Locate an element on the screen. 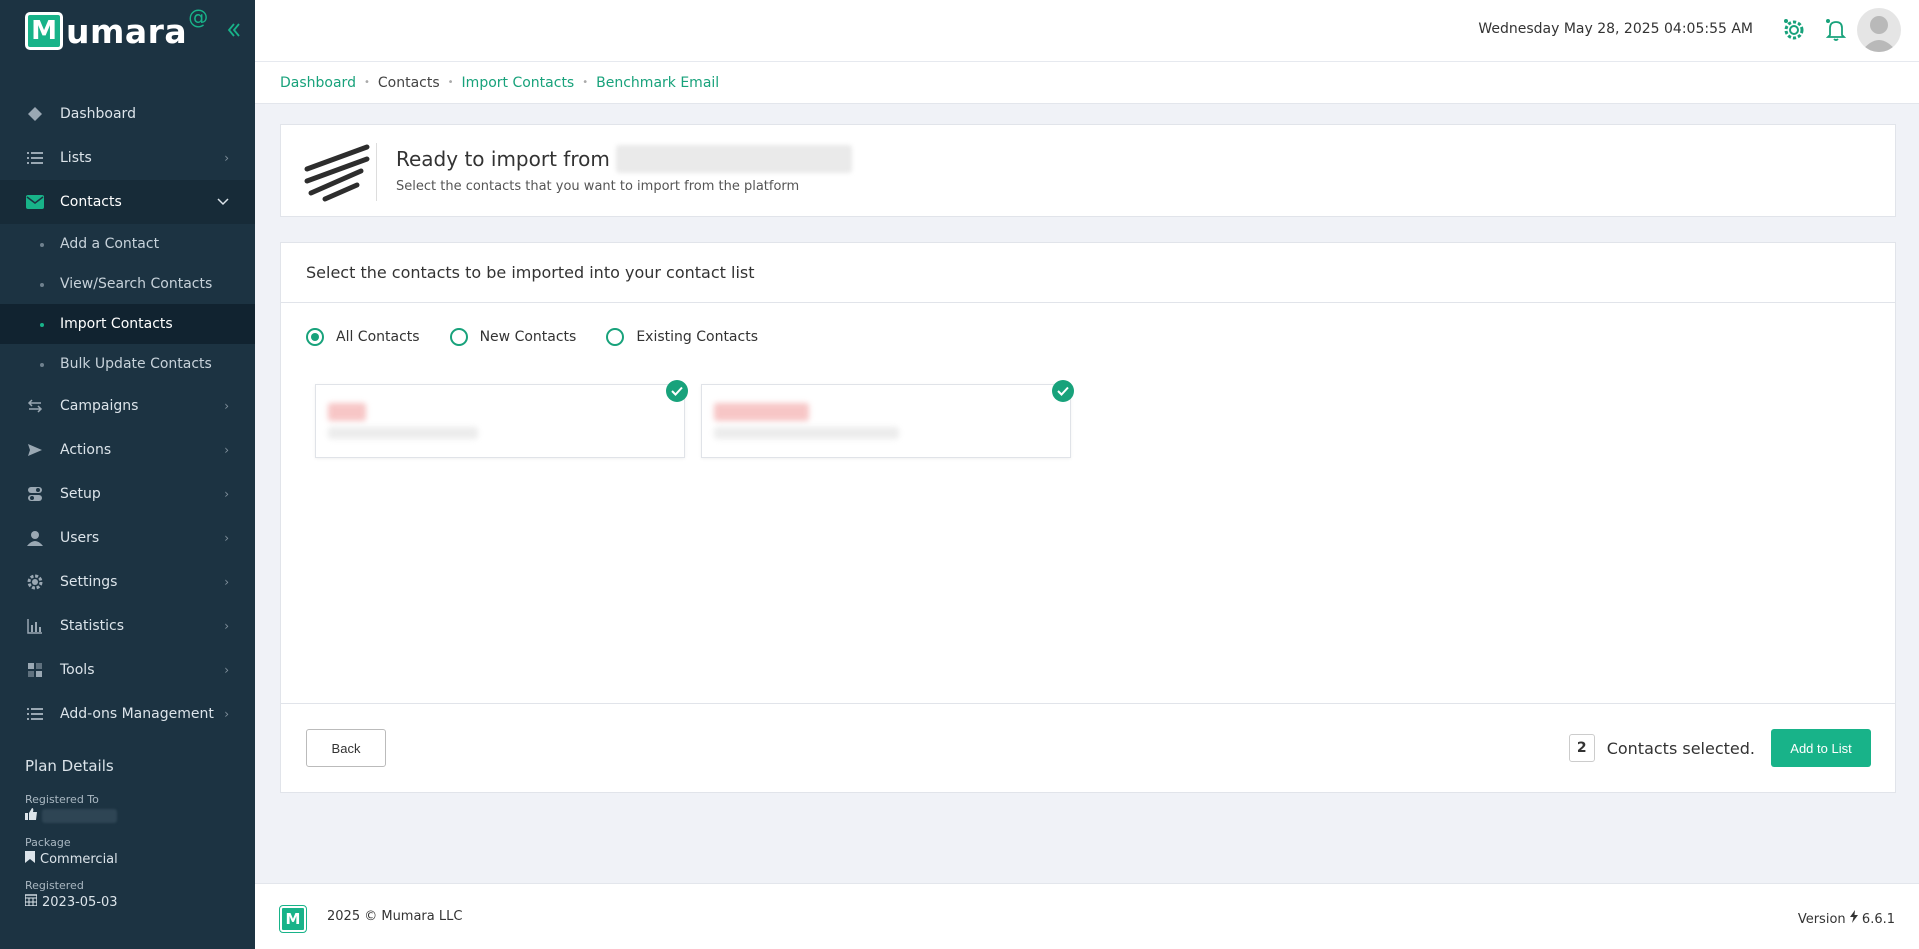 The height and width of the screenshot is (949, 1919). sidebar-item-label: Tools is located at coordinates (77, 670).